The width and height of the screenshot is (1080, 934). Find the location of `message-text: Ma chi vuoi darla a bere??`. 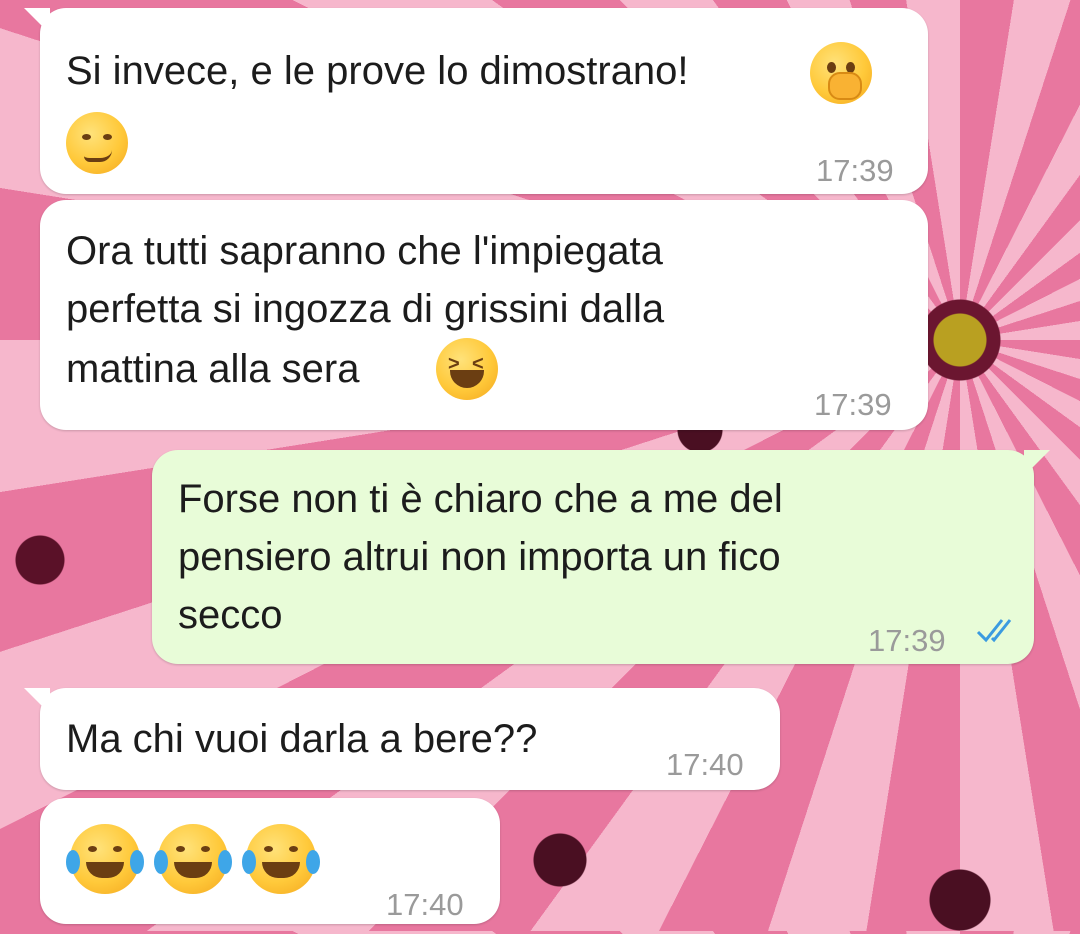

message-text: Ma chi vuoi darla a bere?? is located at coordinates (302, 739).